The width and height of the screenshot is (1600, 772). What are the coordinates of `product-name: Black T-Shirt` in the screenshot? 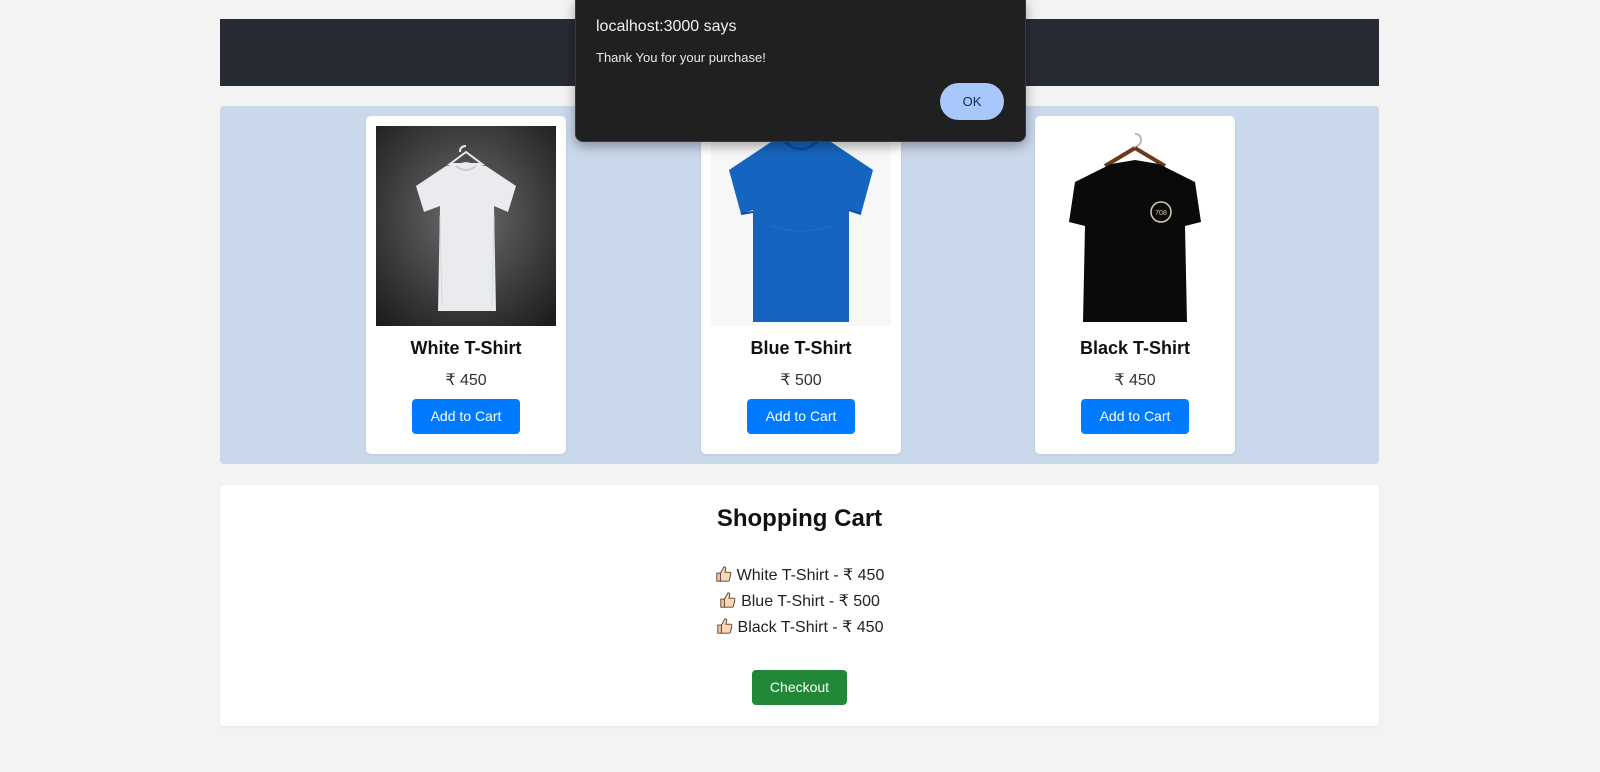 It's located at (1135, 348).